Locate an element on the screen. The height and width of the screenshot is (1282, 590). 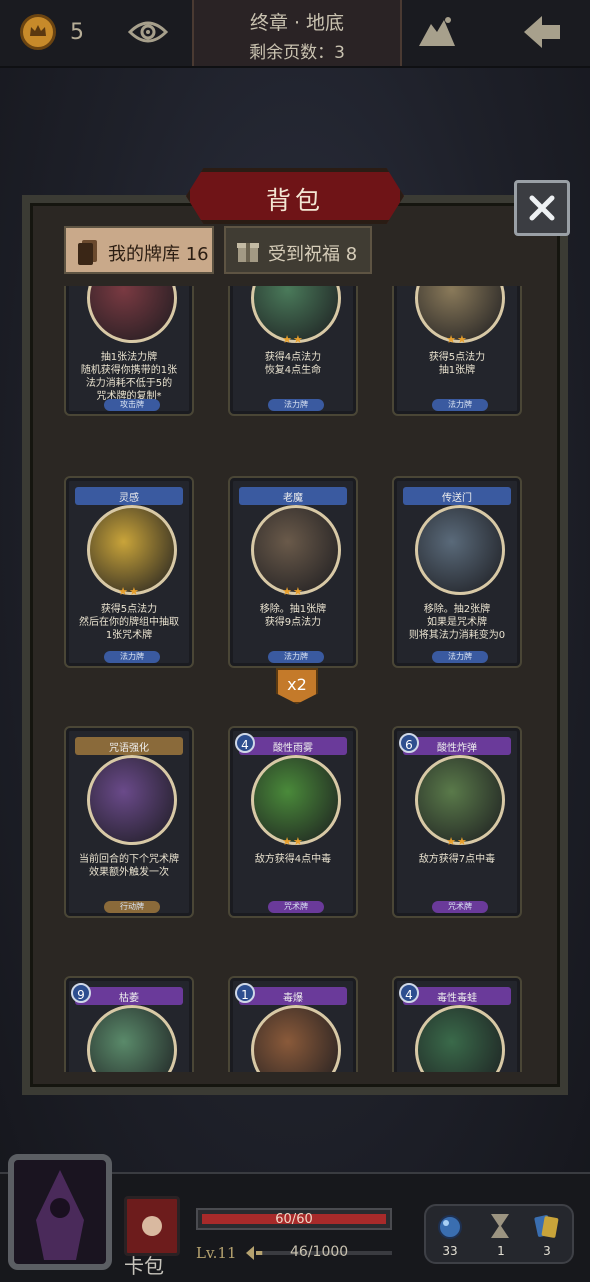
card-item: 毒性毒蛙 4 is located at coordinates (457, 1025).